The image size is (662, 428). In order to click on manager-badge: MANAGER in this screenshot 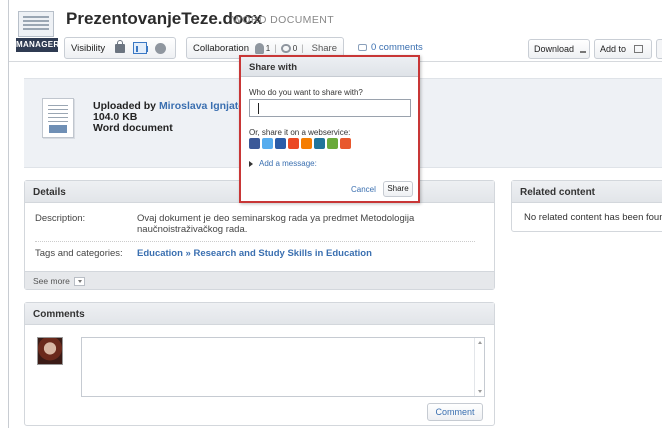, I will do `click(37, 45)`.